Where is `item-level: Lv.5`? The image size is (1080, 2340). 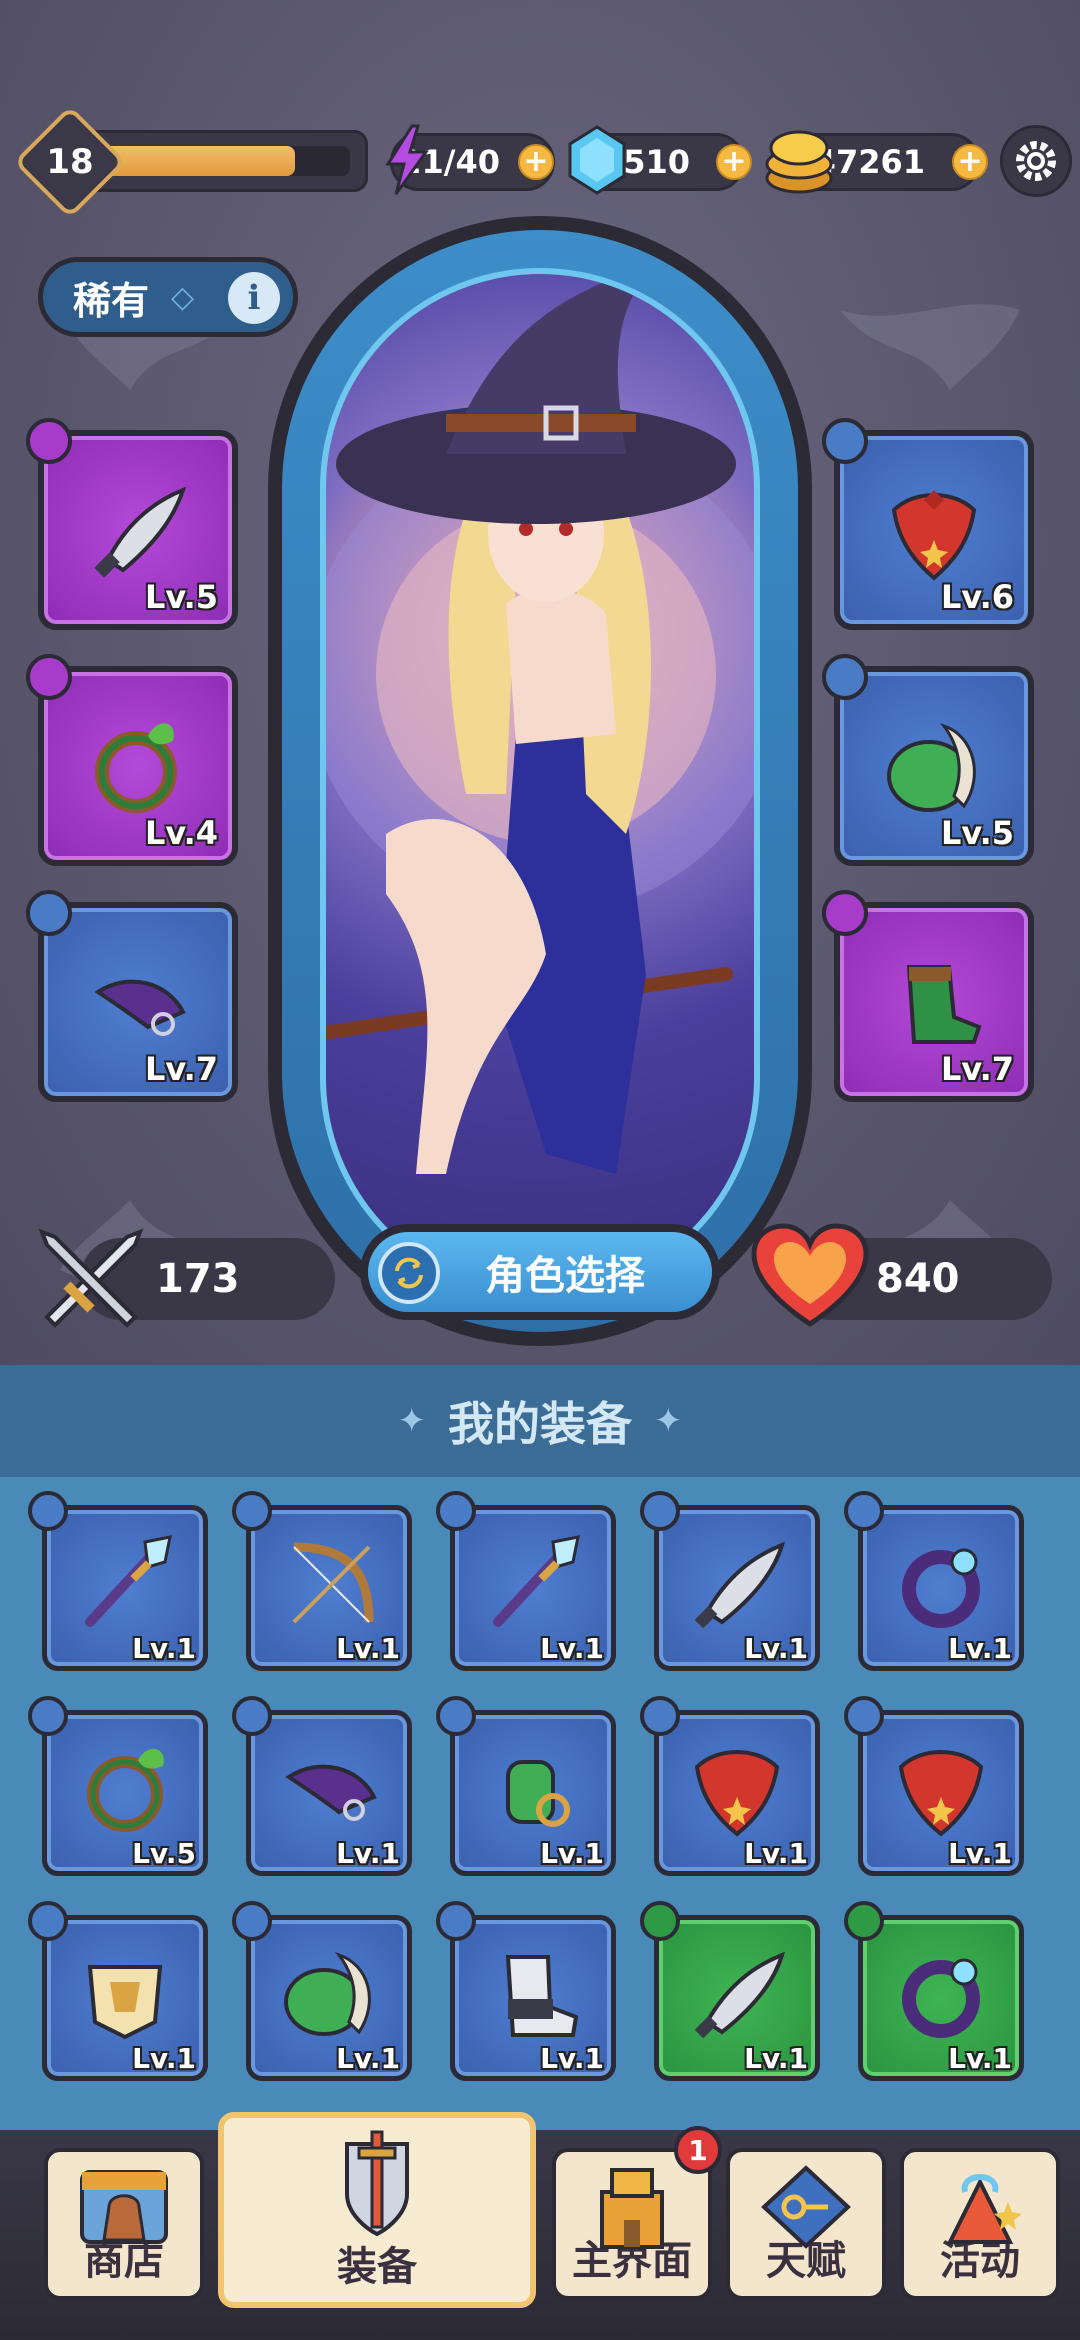 item-level: Lv.5 is located at coordinates (164, 1853).